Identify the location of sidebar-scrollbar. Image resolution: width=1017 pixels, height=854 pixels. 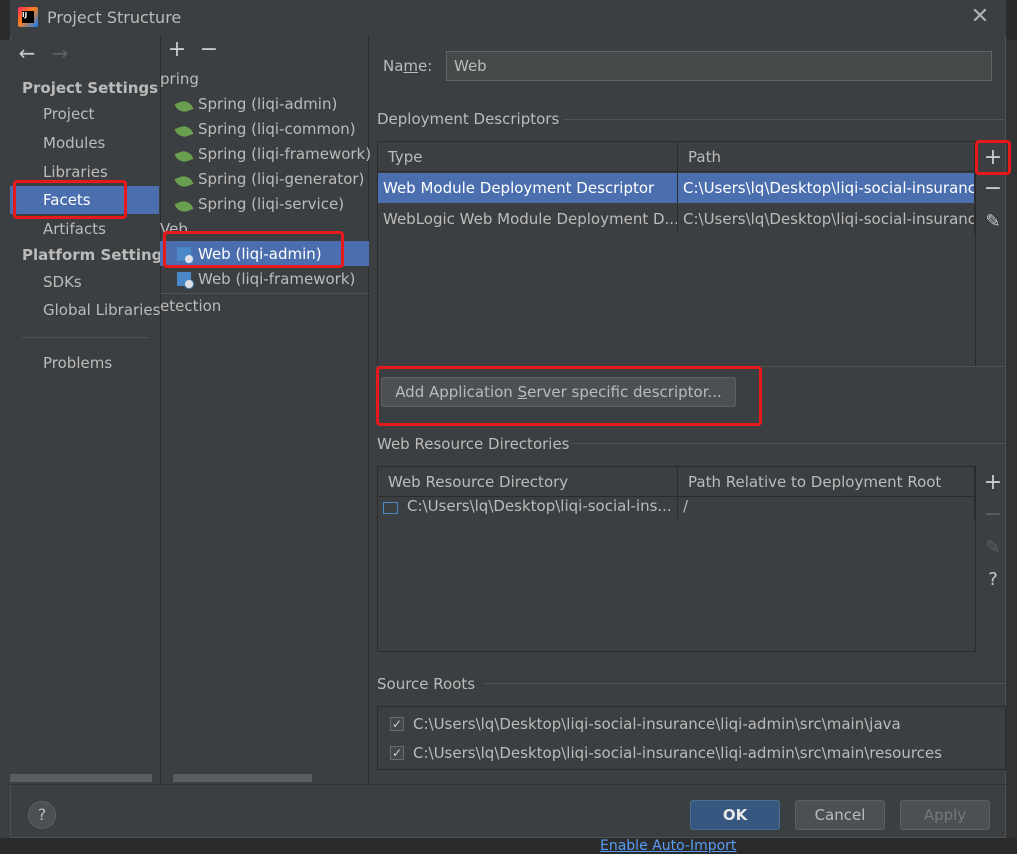
(81, 778).